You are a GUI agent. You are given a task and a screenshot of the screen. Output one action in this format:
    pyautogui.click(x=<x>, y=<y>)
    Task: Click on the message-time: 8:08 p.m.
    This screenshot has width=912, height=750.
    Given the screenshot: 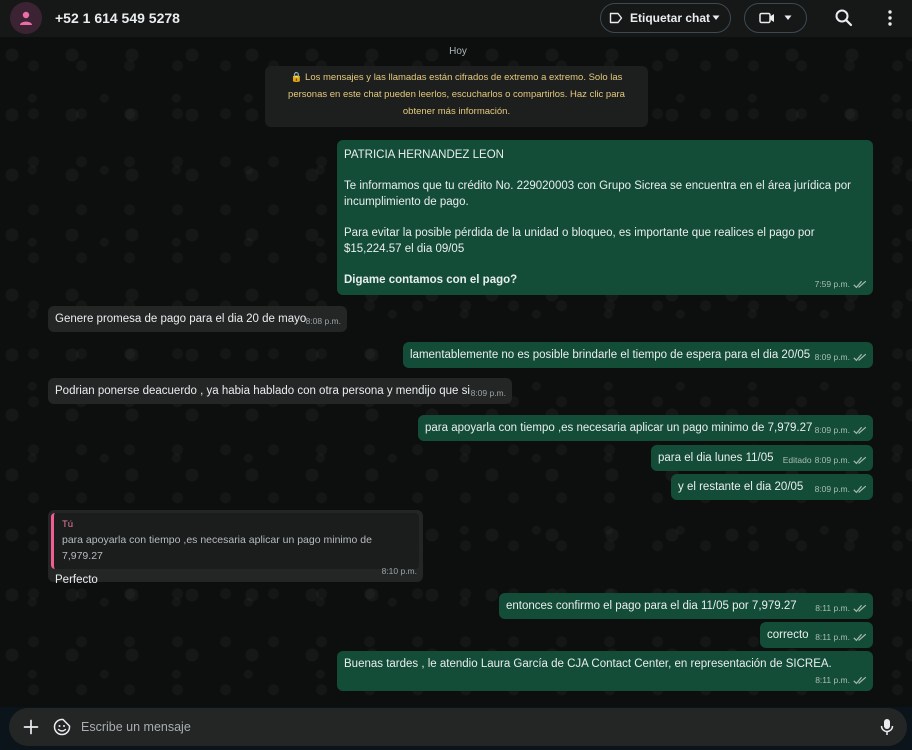 What is the action you would take?
    pyautogui.click(x=323, y=321)
    